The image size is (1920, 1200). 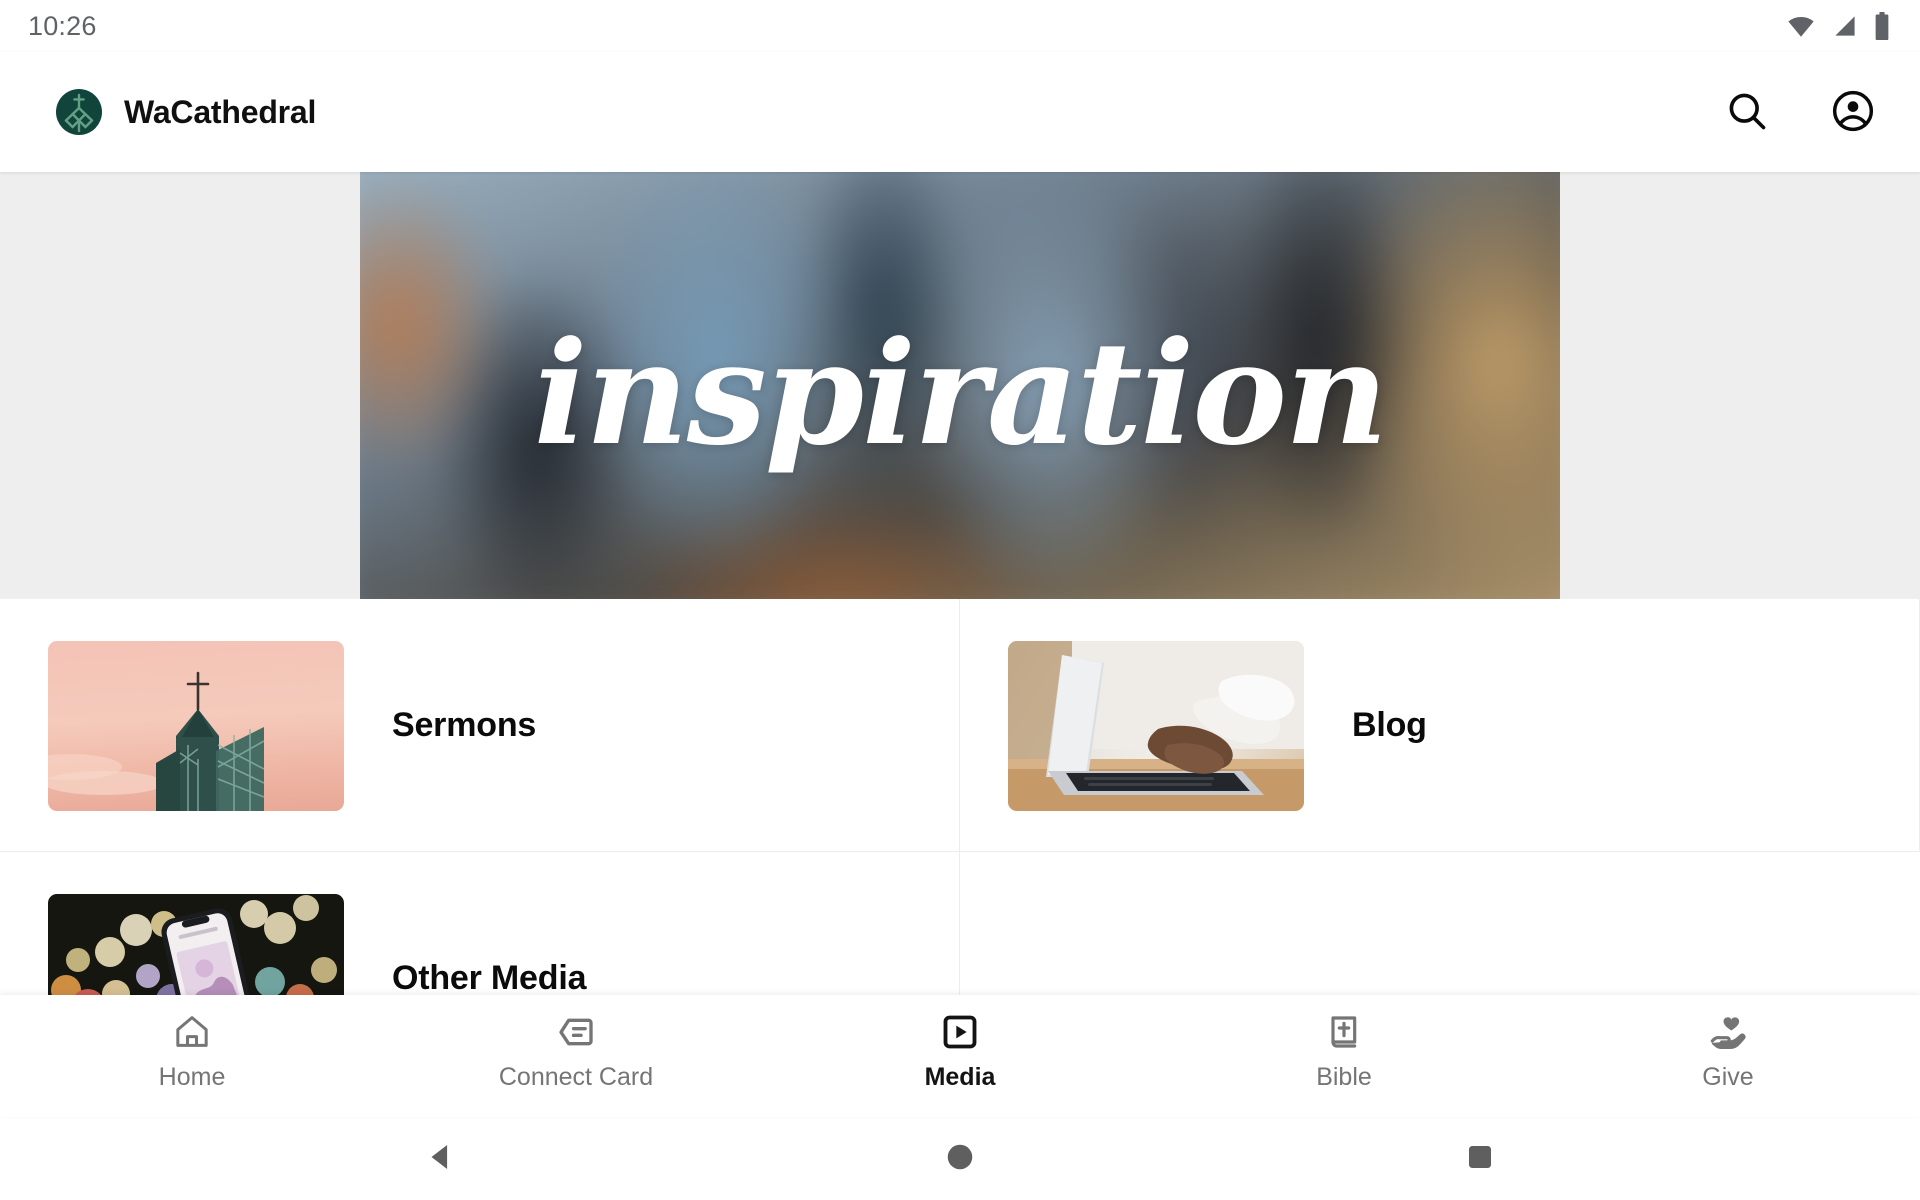 I want to click on triangle-back-icon, so click(x=440, y=1158).